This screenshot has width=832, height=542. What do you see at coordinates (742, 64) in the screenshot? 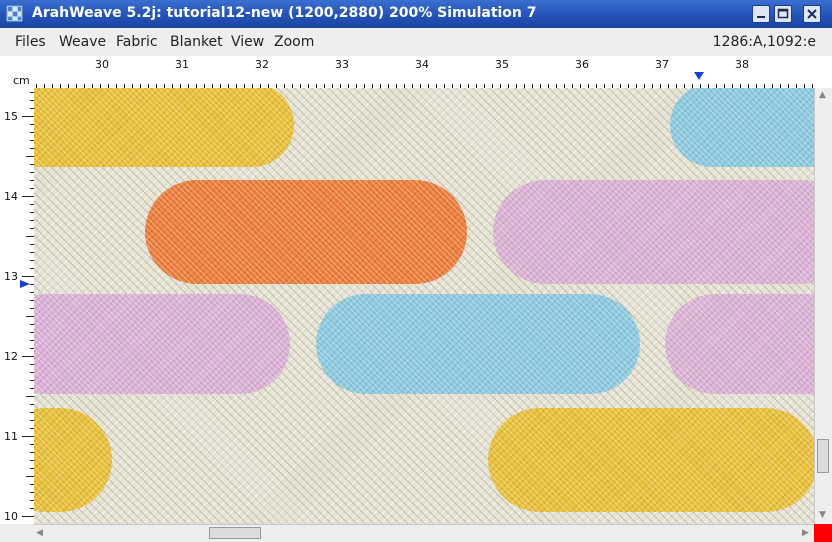
I see `ruler-label-38: 38` at bounding box center [742, 64].